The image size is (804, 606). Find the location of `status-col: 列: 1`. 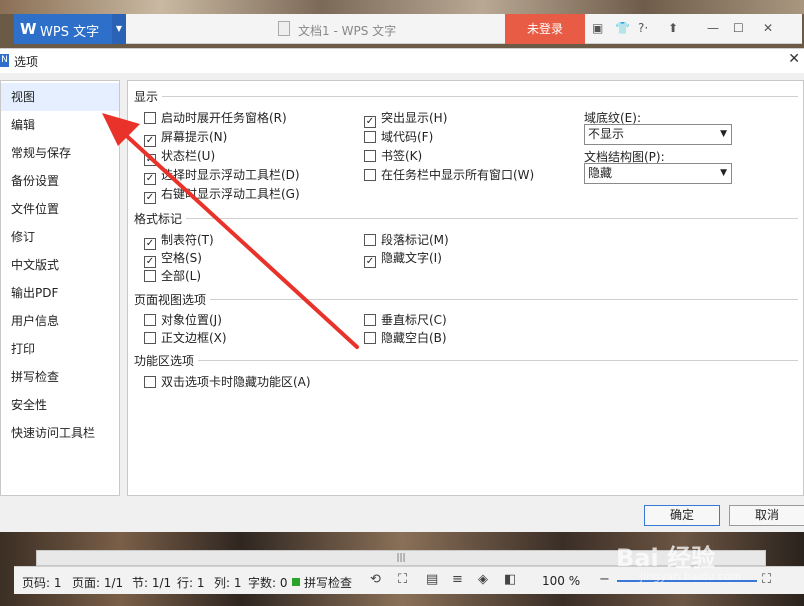

status-col: 列: 1 is located at coordinates (228, 583).